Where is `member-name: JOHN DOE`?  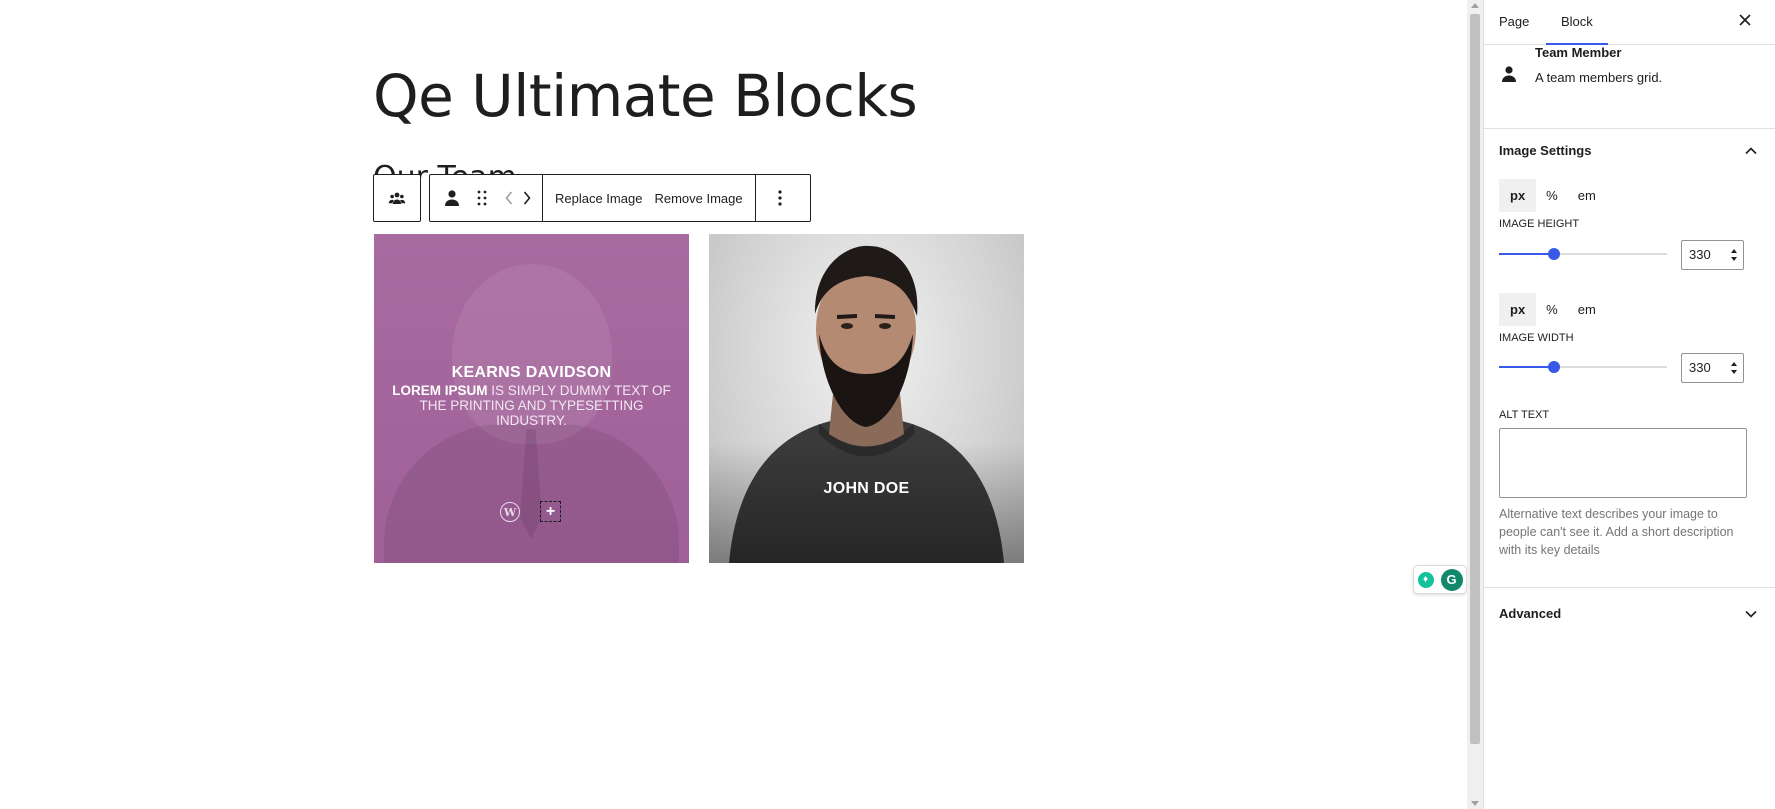
member-name: JOHN DOE is located at coordinates (866, 489).